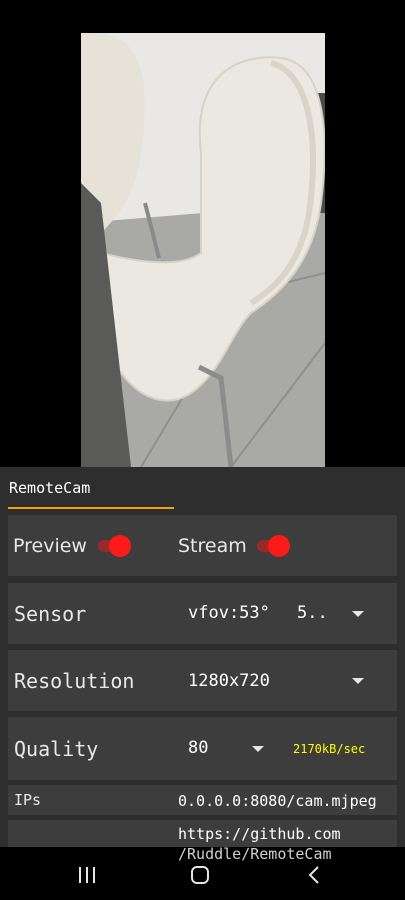 The height and width of the screenshot is (900, 405). What do you see at coordinates (287, 613) in the screenshot?
I see `sensor-select: vfov:53° 5..` at bounding box center [287, 613].